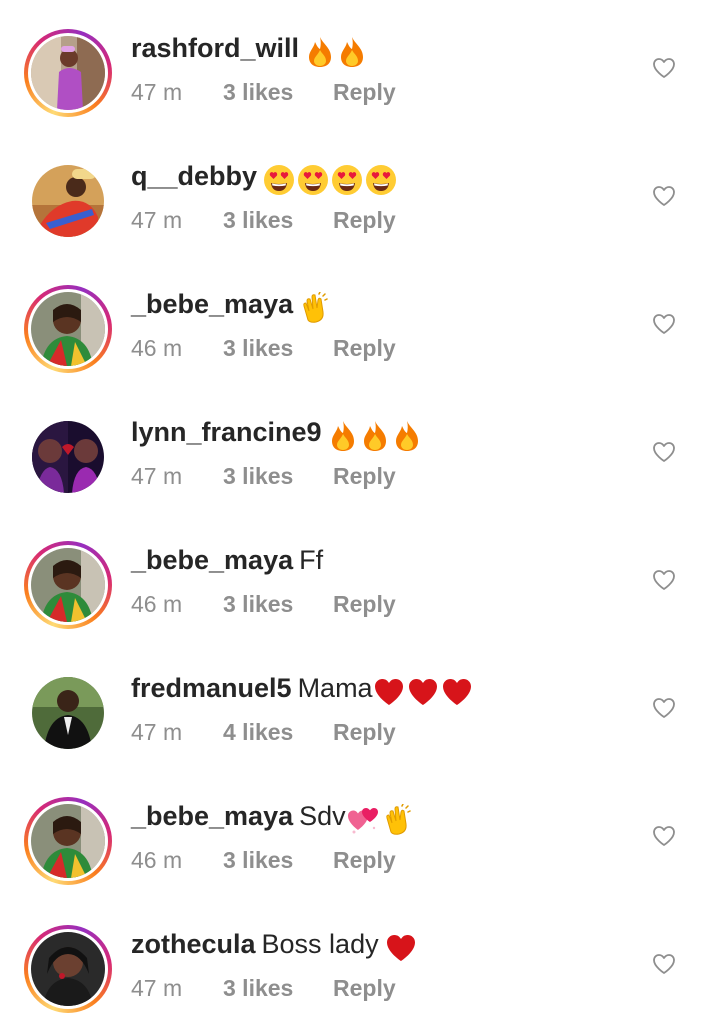 The width and height of the screenshot is (720, 1024). I want to click on comment-item: _bebe_maya Sdv 46 m 3 likes Reply, so click(360, 832).